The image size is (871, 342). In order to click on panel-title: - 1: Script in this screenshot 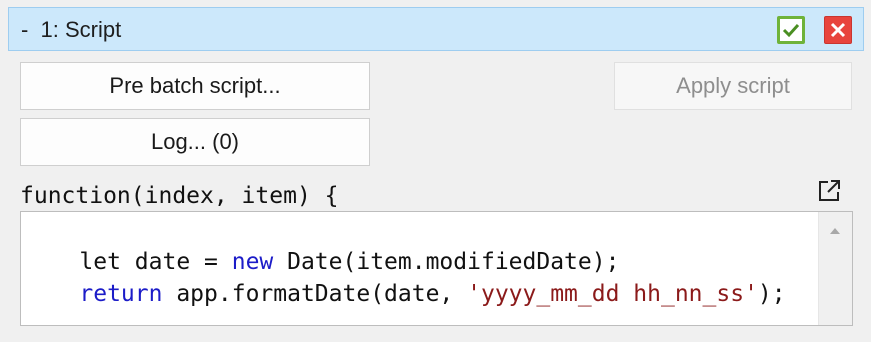, I will do `click(71, 30)`.